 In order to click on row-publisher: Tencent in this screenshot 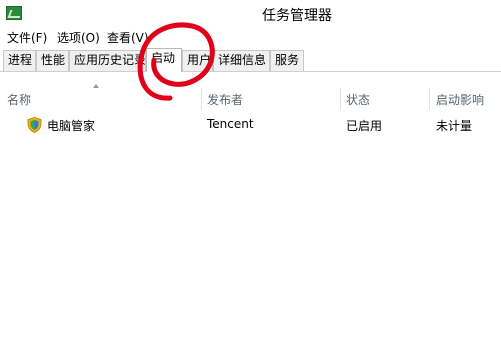, I will do `click(230, 124)`.